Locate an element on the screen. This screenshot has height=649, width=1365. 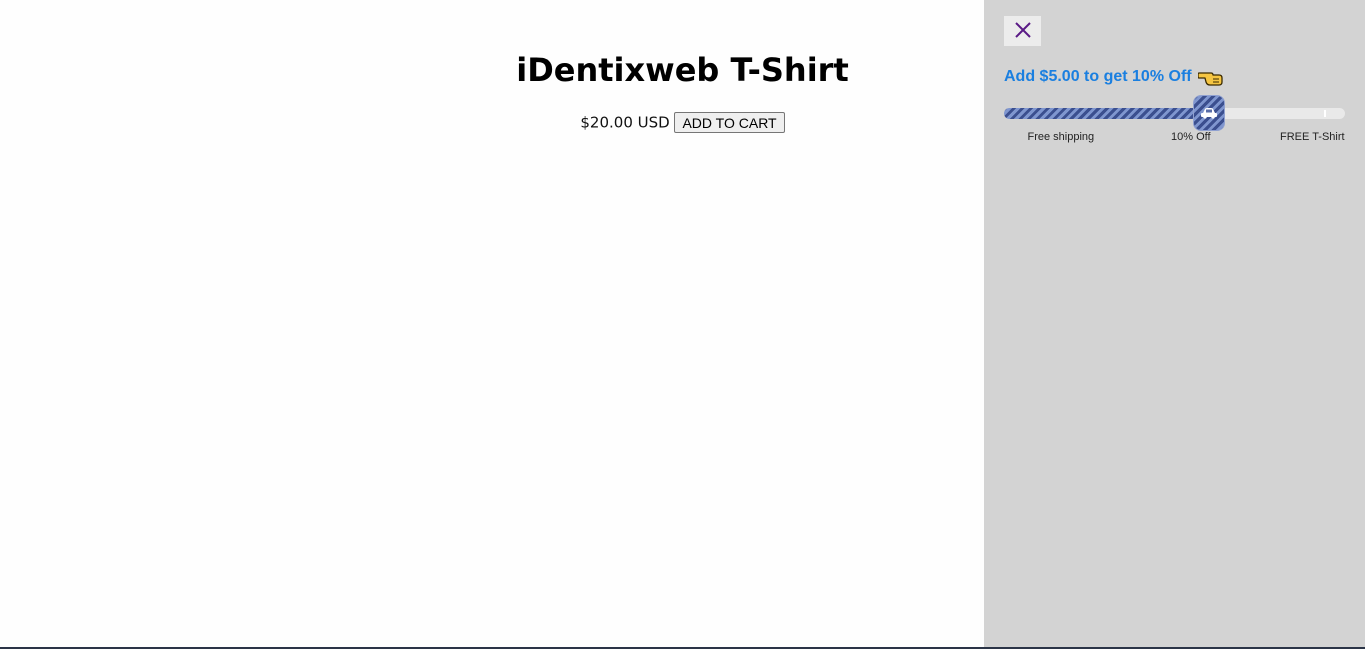
milestone-tick is located at coordinates (1325, 113).